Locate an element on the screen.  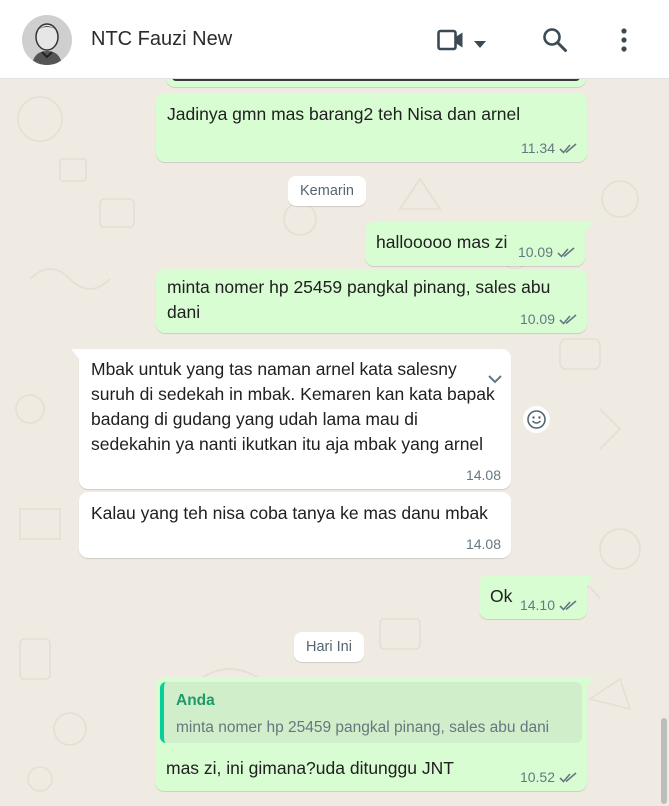
more-vertical-icon is located at coordinates (624, 42).